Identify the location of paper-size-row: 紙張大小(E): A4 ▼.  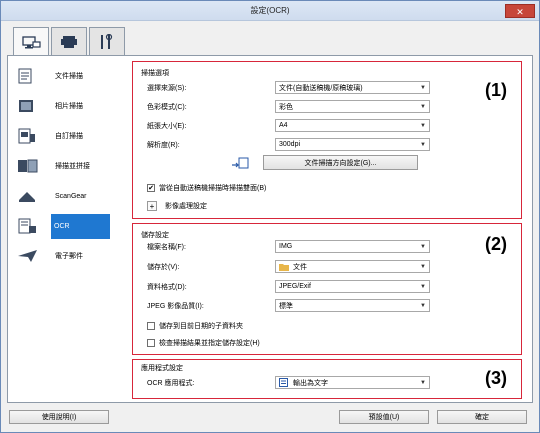
(288, 125).